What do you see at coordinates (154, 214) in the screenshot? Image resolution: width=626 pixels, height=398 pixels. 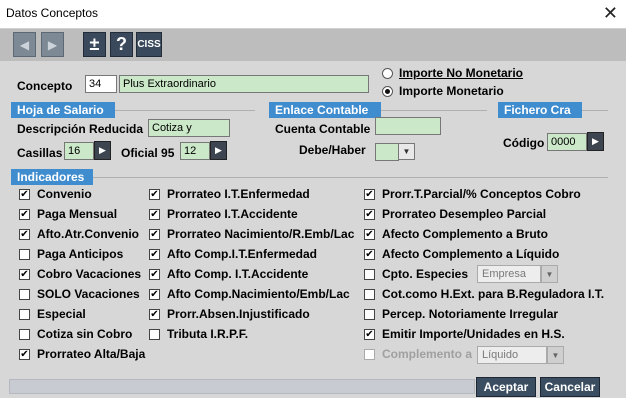 I see `checkbox-col2-1: ✔` at bounding box center [154, 214].